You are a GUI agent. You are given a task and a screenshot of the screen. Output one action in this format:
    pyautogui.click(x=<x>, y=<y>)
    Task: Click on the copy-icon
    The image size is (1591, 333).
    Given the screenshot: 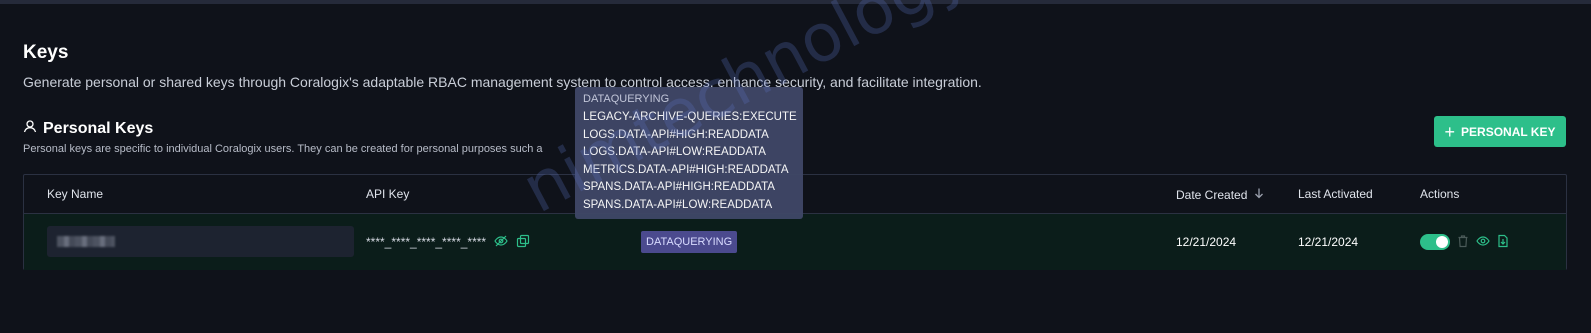 What is the action you would take?
    pyautogui.click(x=523, y=242)
    